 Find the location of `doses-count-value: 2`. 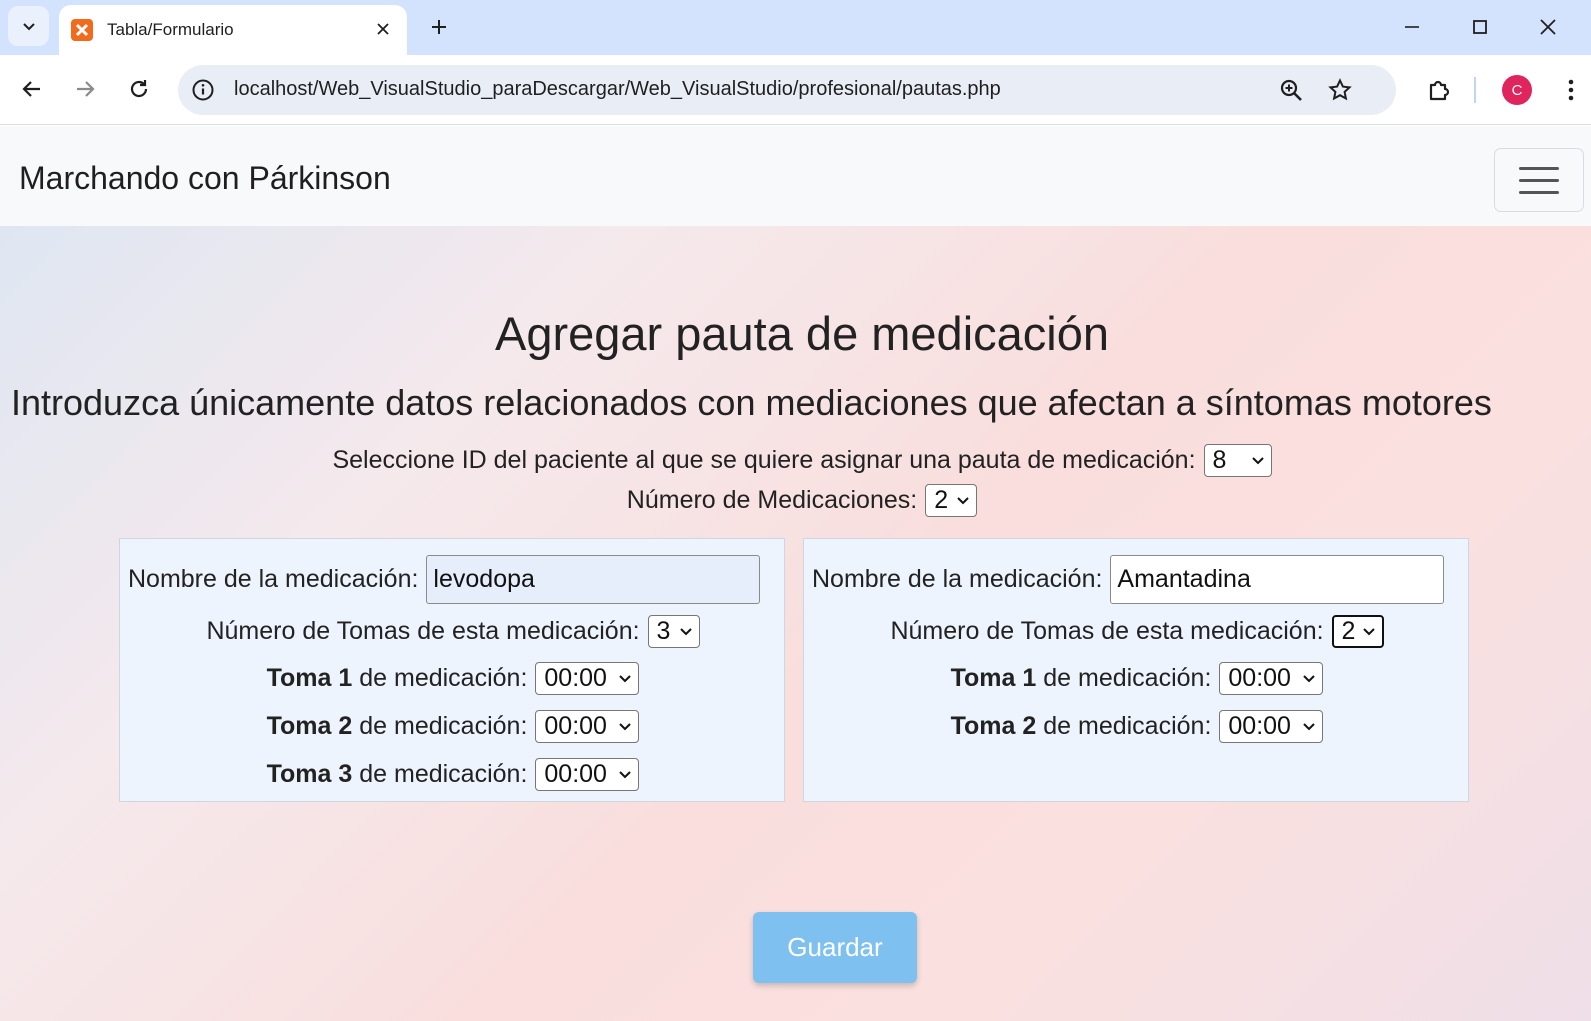

doses-count-value: 2 is located at coordinates (1348, 631).